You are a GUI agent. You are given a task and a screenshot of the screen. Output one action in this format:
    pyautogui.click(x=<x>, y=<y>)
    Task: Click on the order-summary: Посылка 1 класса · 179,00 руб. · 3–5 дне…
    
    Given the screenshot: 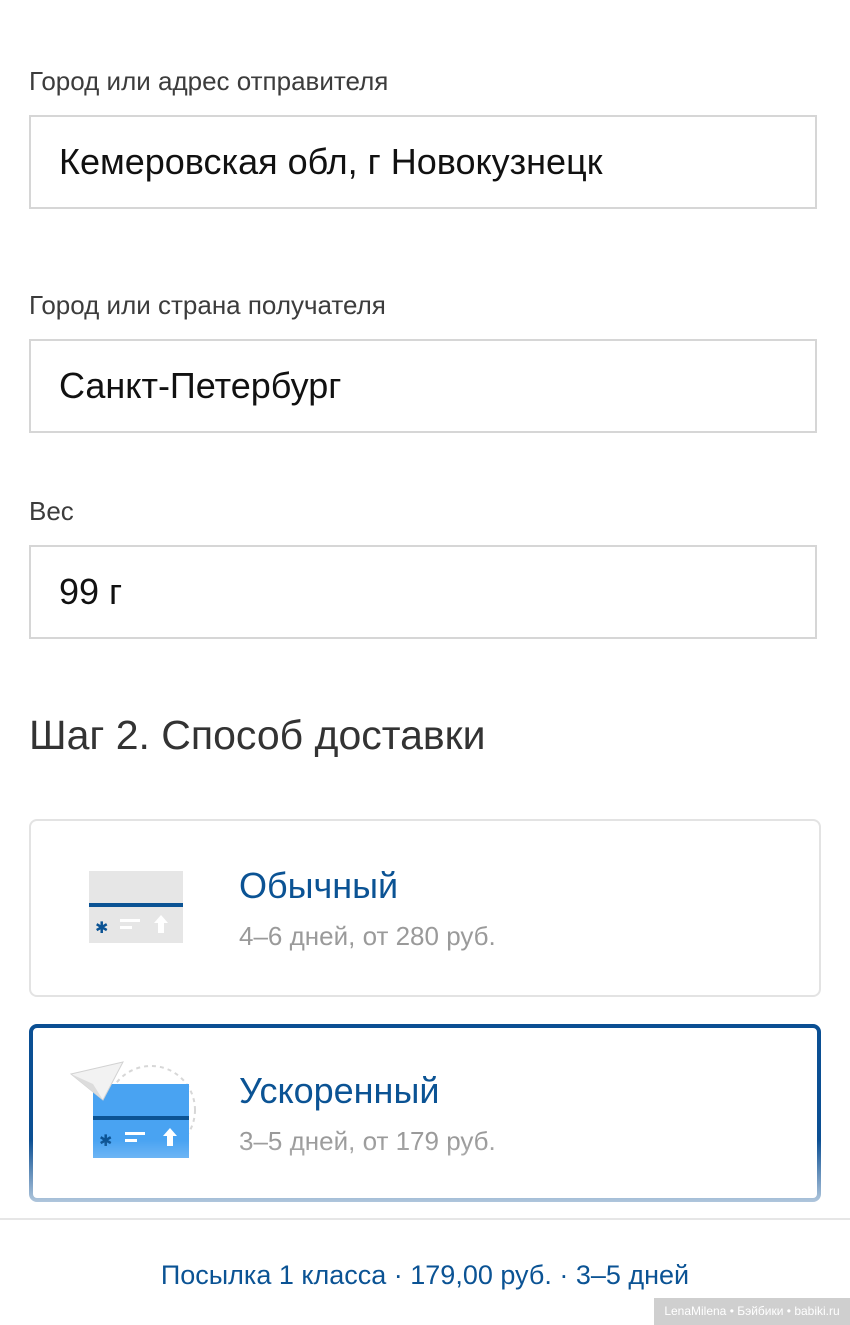 What is the action you would take?
    pyautogui.click(x=425, y=1275)
    